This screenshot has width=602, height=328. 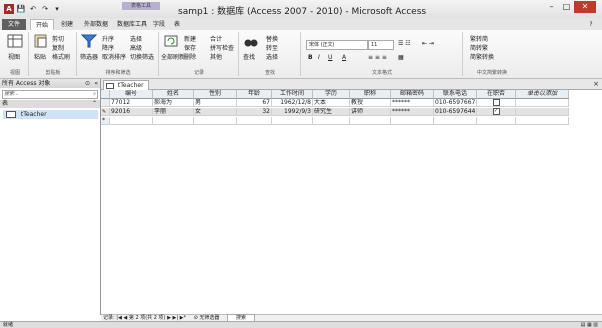 I want to click on save-record-button: 保存, so click(x=190, y=47).